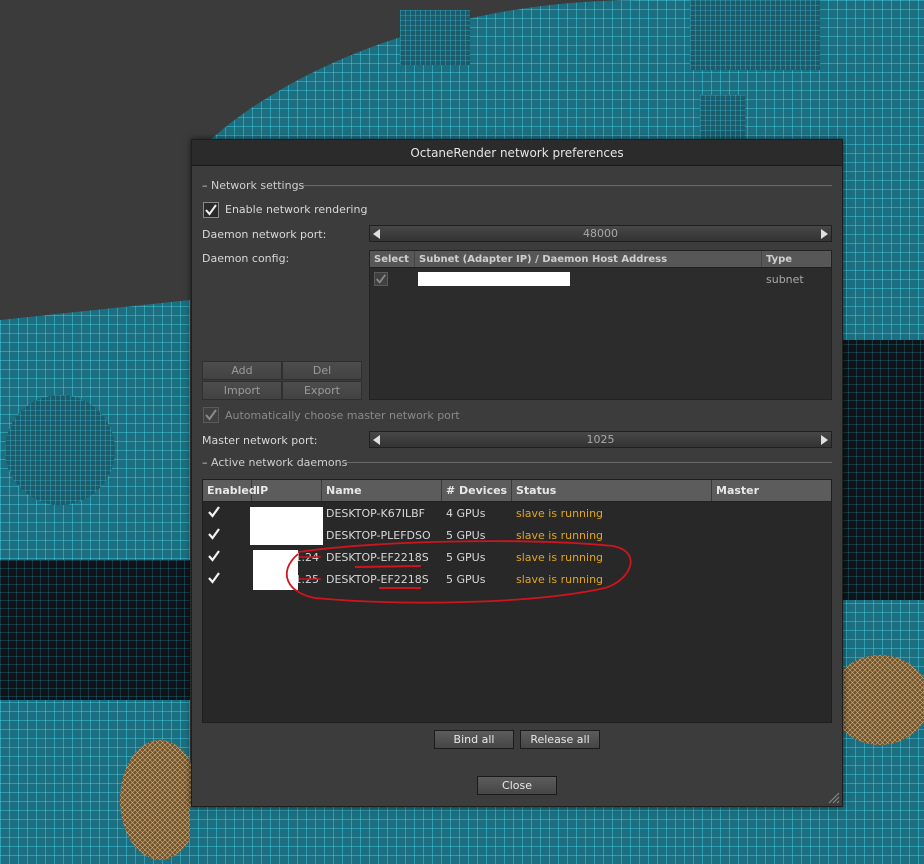 The width and height of the screenshot is (924, 864). What do you see at coordinates (392, 259) in the screenshot?
I see `col-select: Select` at bounding box center [392, 259].